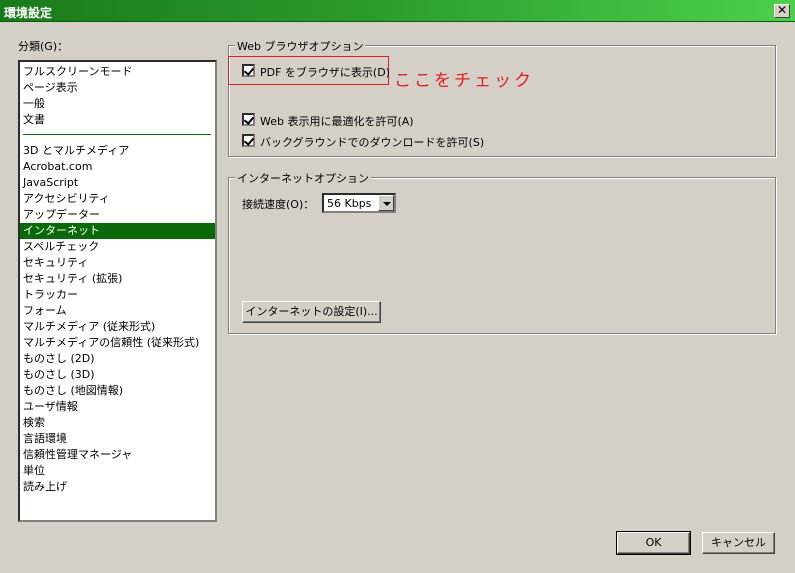 This screenshot has height=573, width=795. What do you see at coordinates (782, 11) in the screenshot?
I see `close-button: ✕` at bounding box center [782, 11].